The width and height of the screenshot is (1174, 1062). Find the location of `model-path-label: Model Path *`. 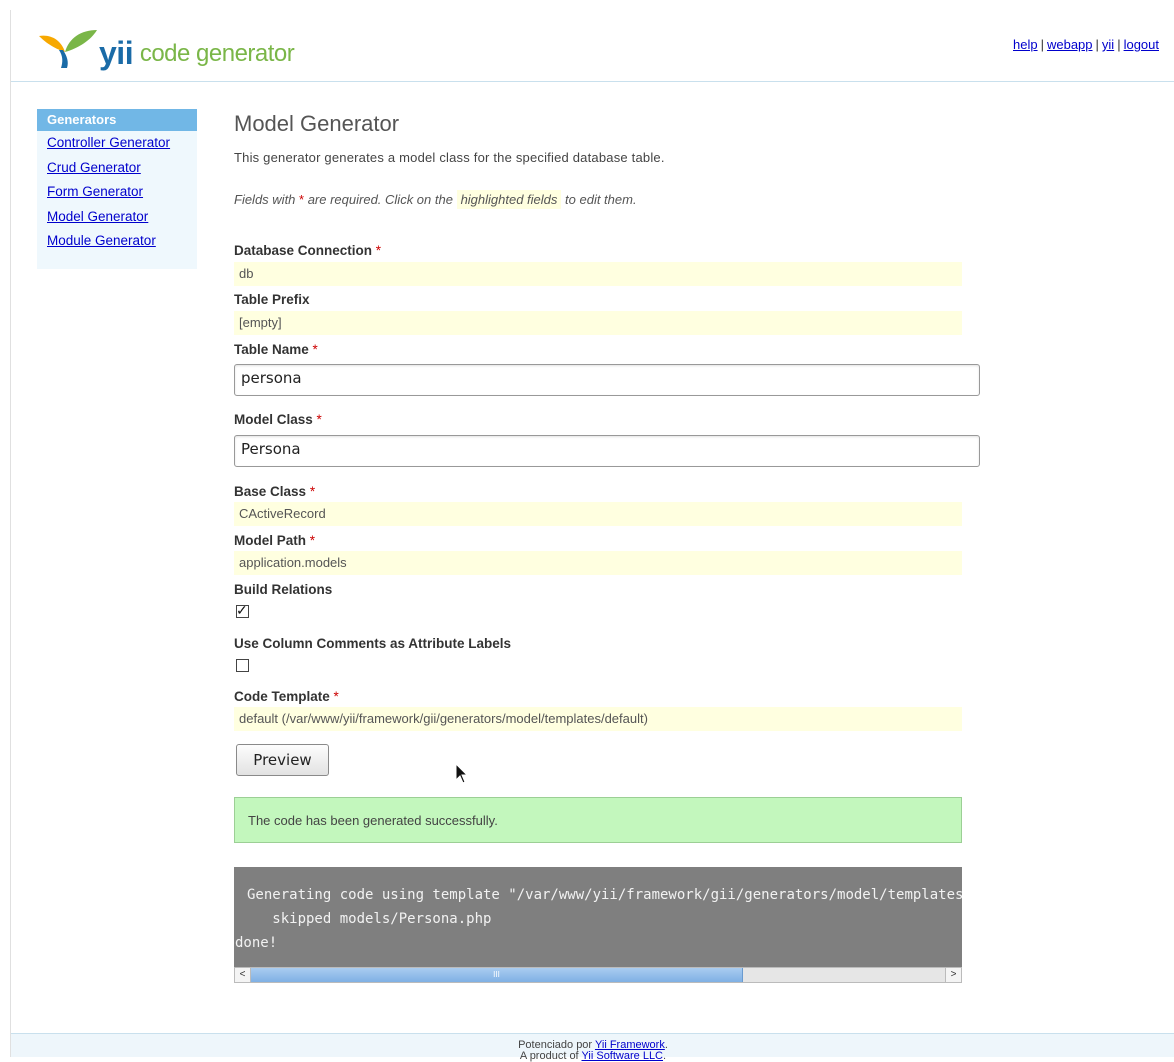

model-path-label: Model Path * is located at coordinates (274, 540).